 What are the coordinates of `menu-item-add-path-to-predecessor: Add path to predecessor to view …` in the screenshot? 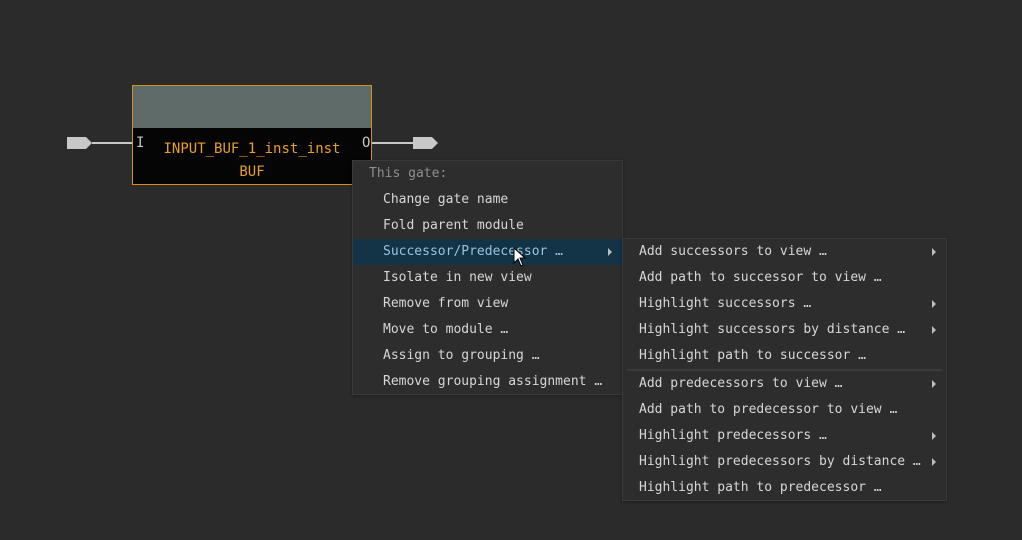 It's located at (784, 410).